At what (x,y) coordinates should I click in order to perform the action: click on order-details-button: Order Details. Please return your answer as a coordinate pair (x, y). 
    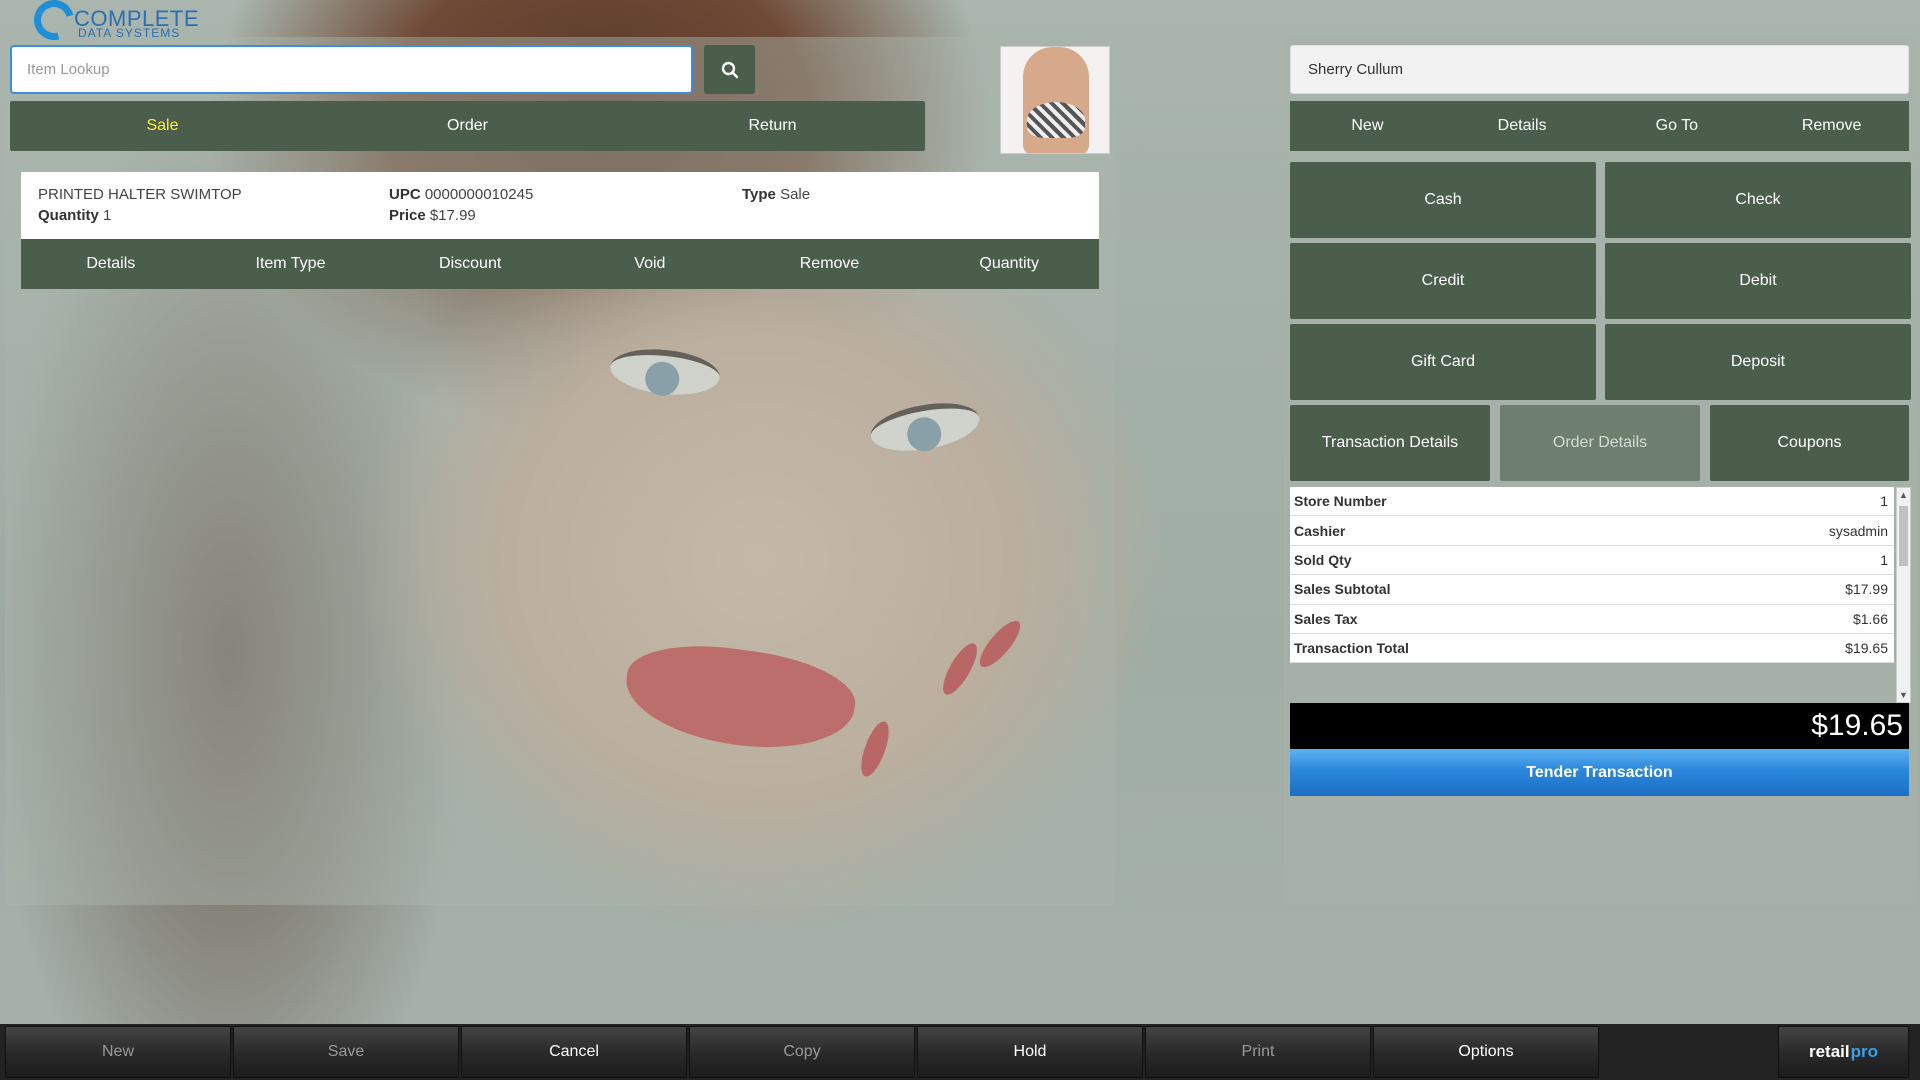
    Looking at the image, I should click on (1600, 443).